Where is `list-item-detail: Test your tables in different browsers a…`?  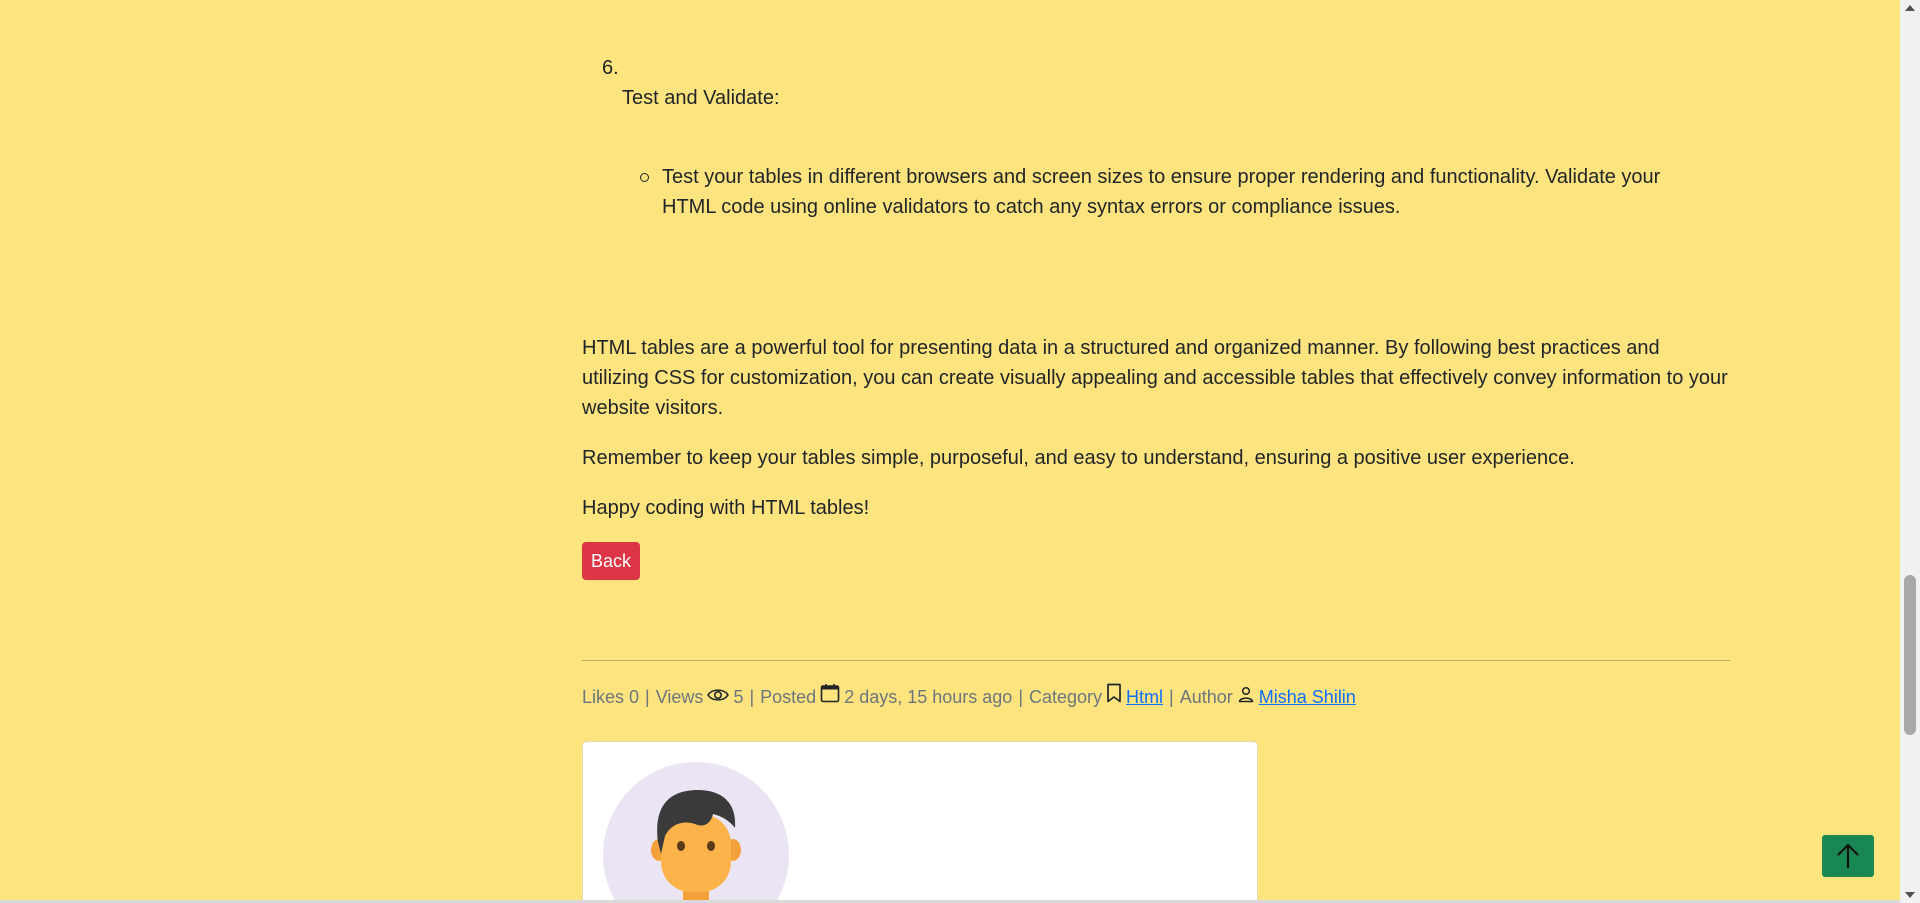
list-item-detail: Test your tables in different browsers a… is located at coordinates (1161, 192).